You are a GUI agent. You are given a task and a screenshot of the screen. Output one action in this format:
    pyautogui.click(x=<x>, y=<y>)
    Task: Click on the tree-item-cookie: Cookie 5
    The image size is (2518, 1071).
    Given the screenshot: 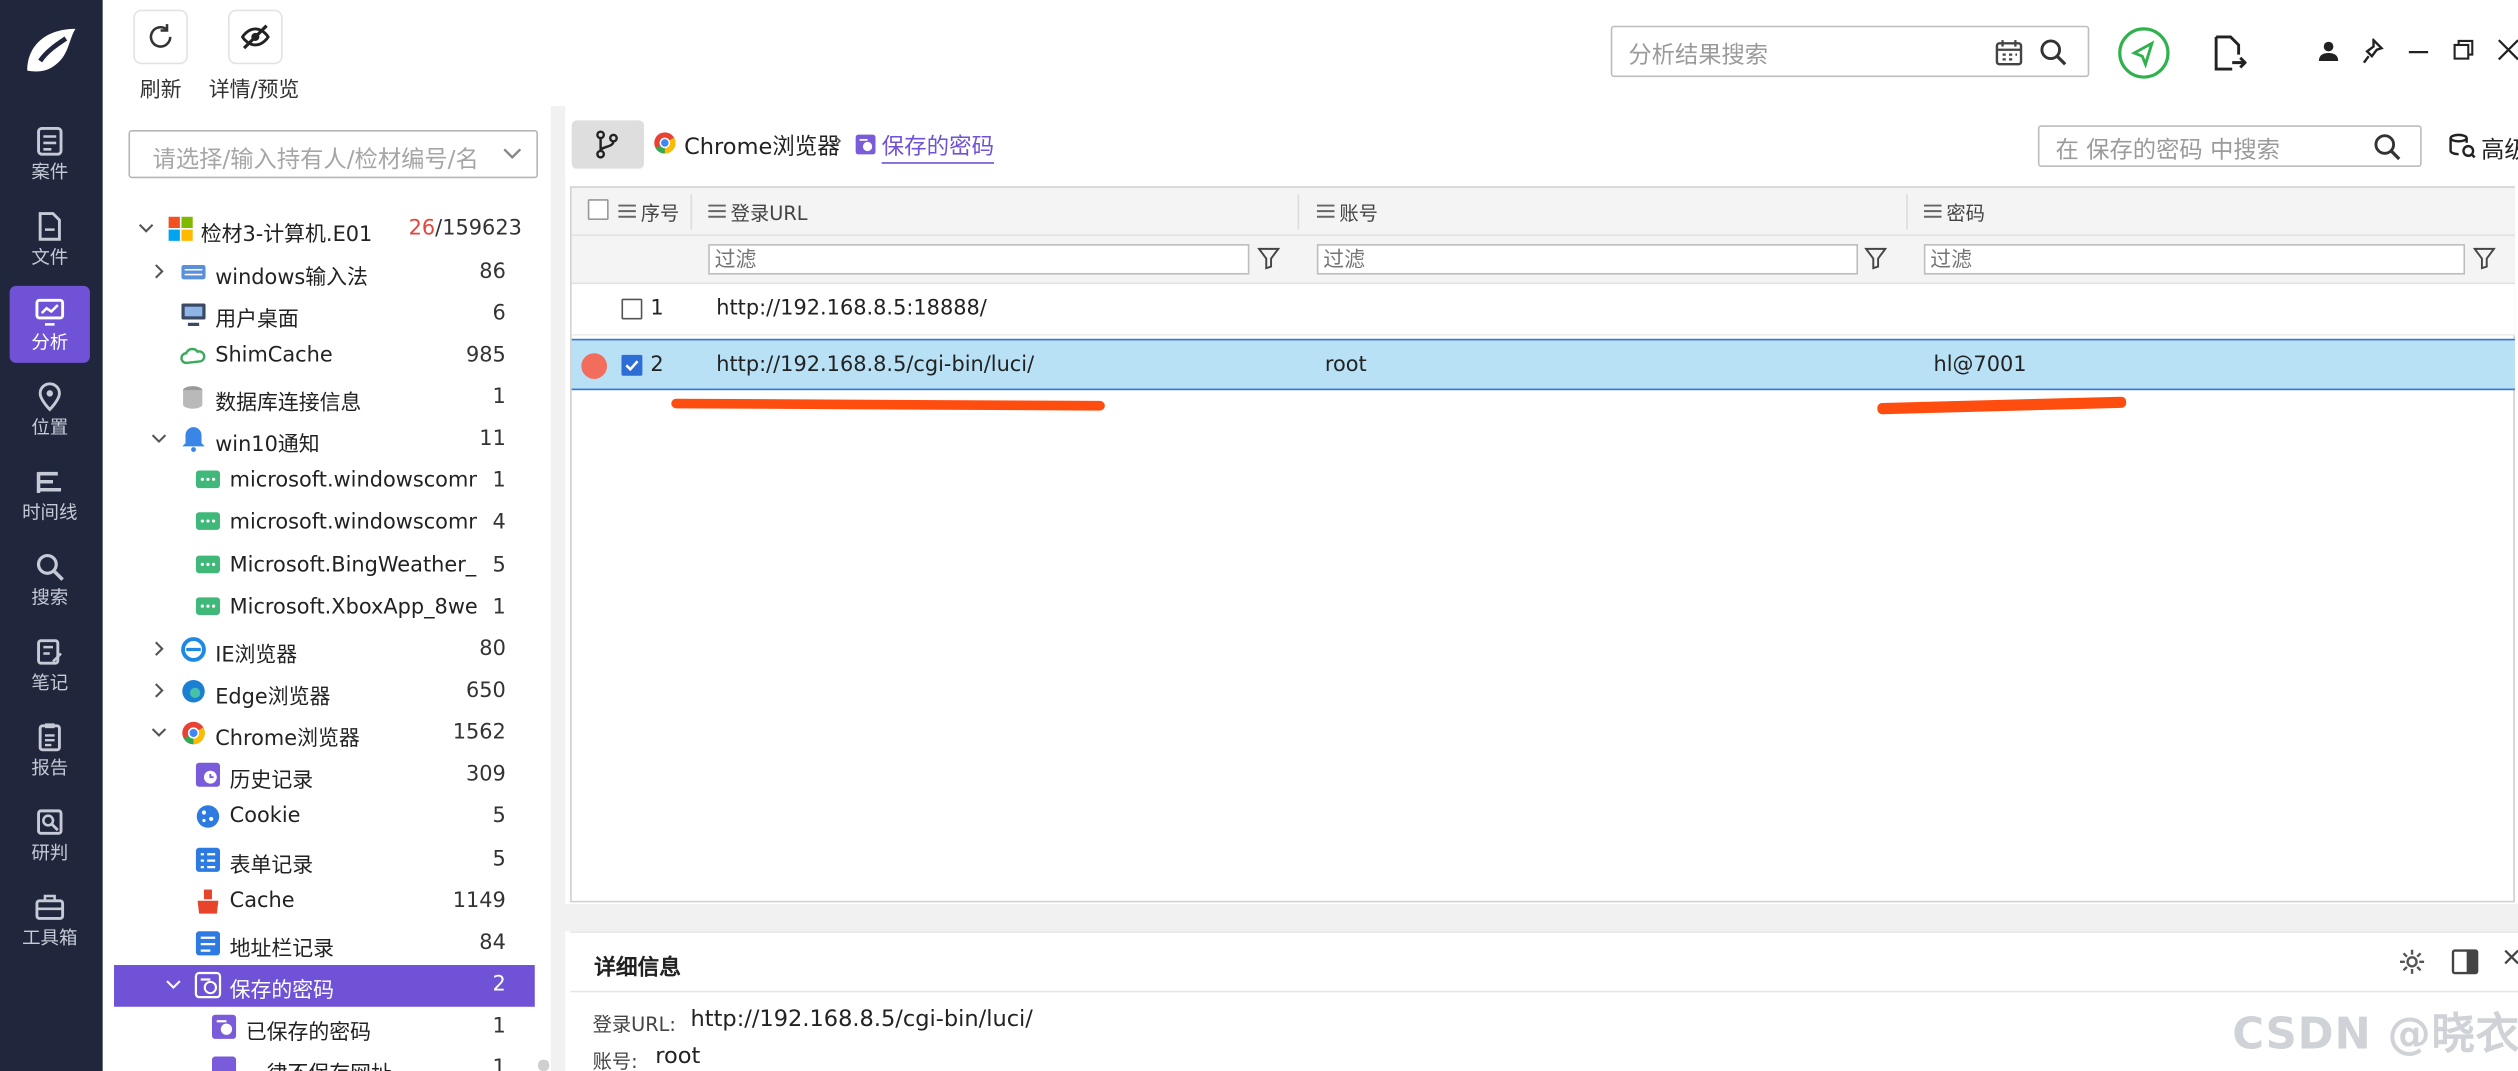 What is the action you would take?
    pyautogui.click(x=326, y=817)
    